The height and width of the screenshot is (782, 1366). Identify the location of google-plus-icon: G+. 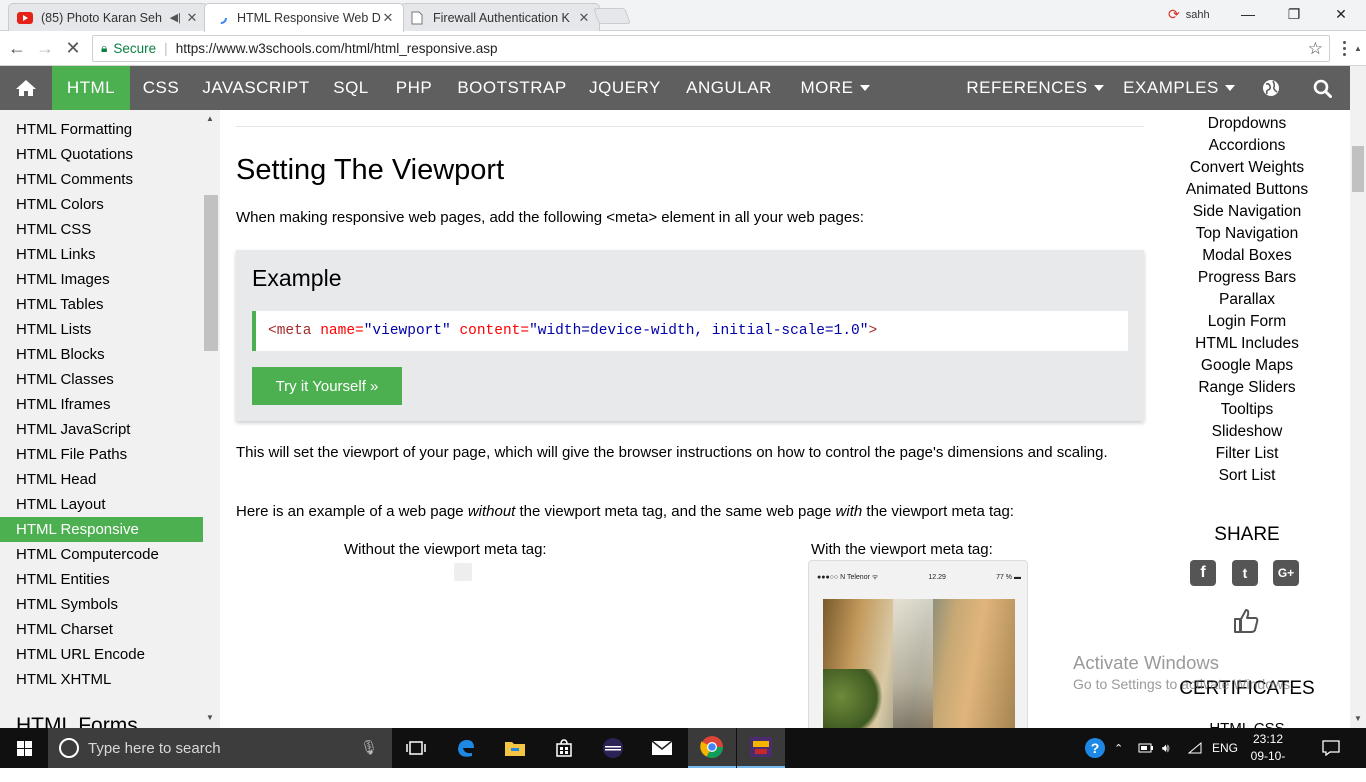
(1286, 573).